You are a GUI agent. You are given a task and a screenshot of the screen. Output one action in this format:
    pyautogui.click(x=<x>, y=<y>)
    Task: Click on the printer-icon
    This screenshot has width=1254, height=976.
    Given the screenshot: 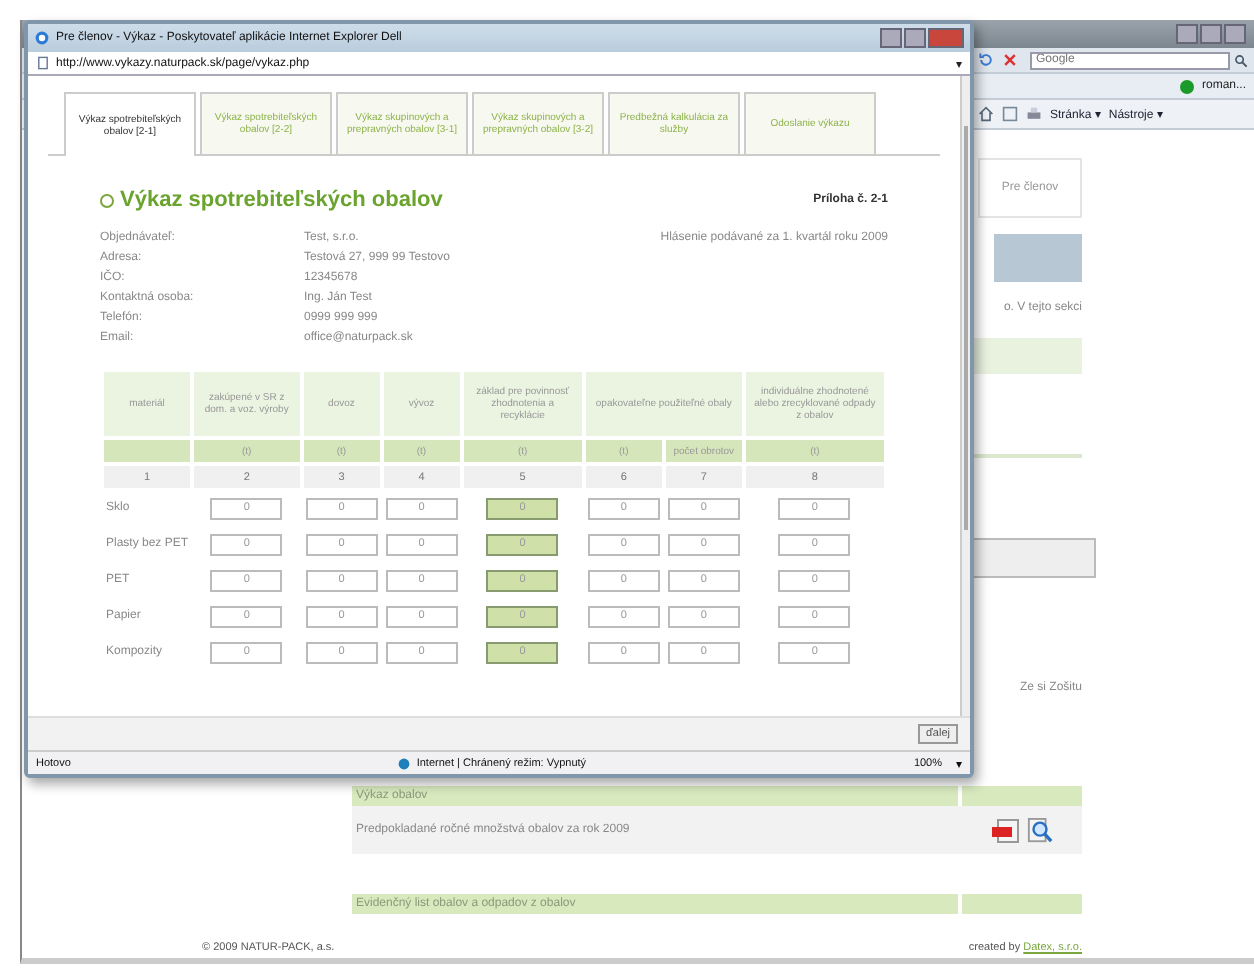 What is the action you would take?
    pyautogui.click(x=1034, y=114)
    